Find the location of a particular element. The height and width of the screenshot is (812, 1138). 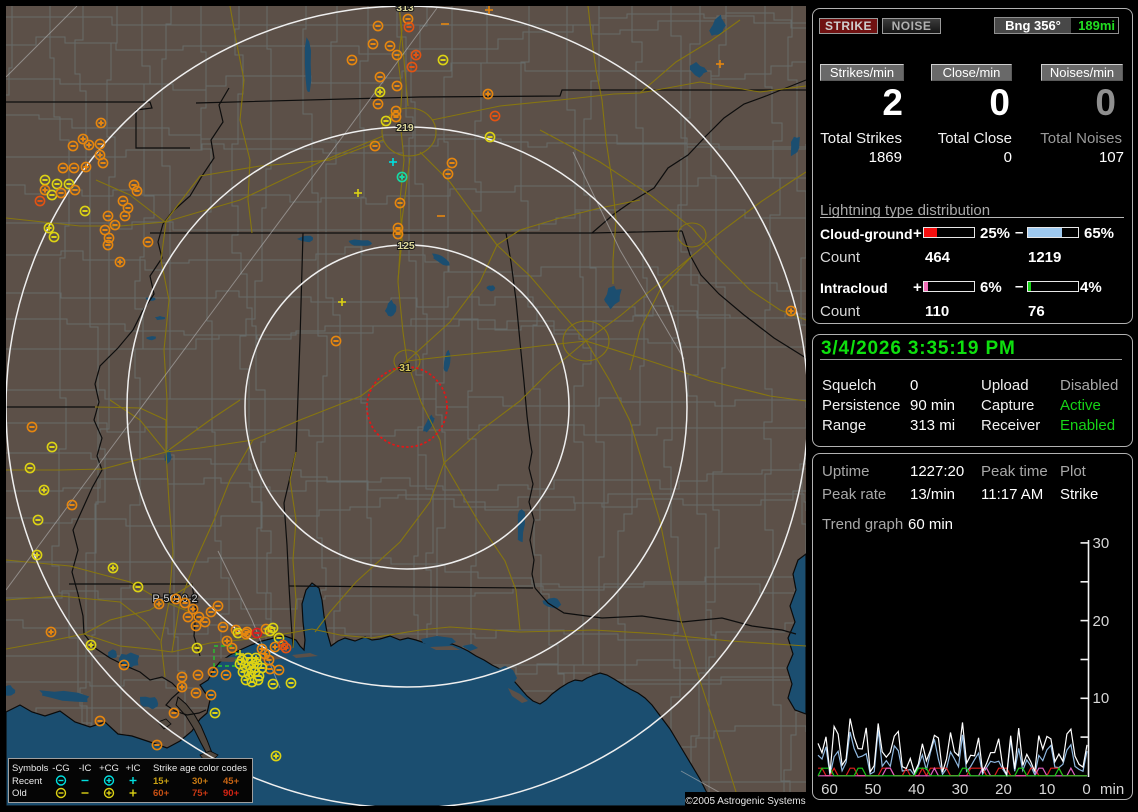

svg-text: 75+ is located at coordinates (200, 793).